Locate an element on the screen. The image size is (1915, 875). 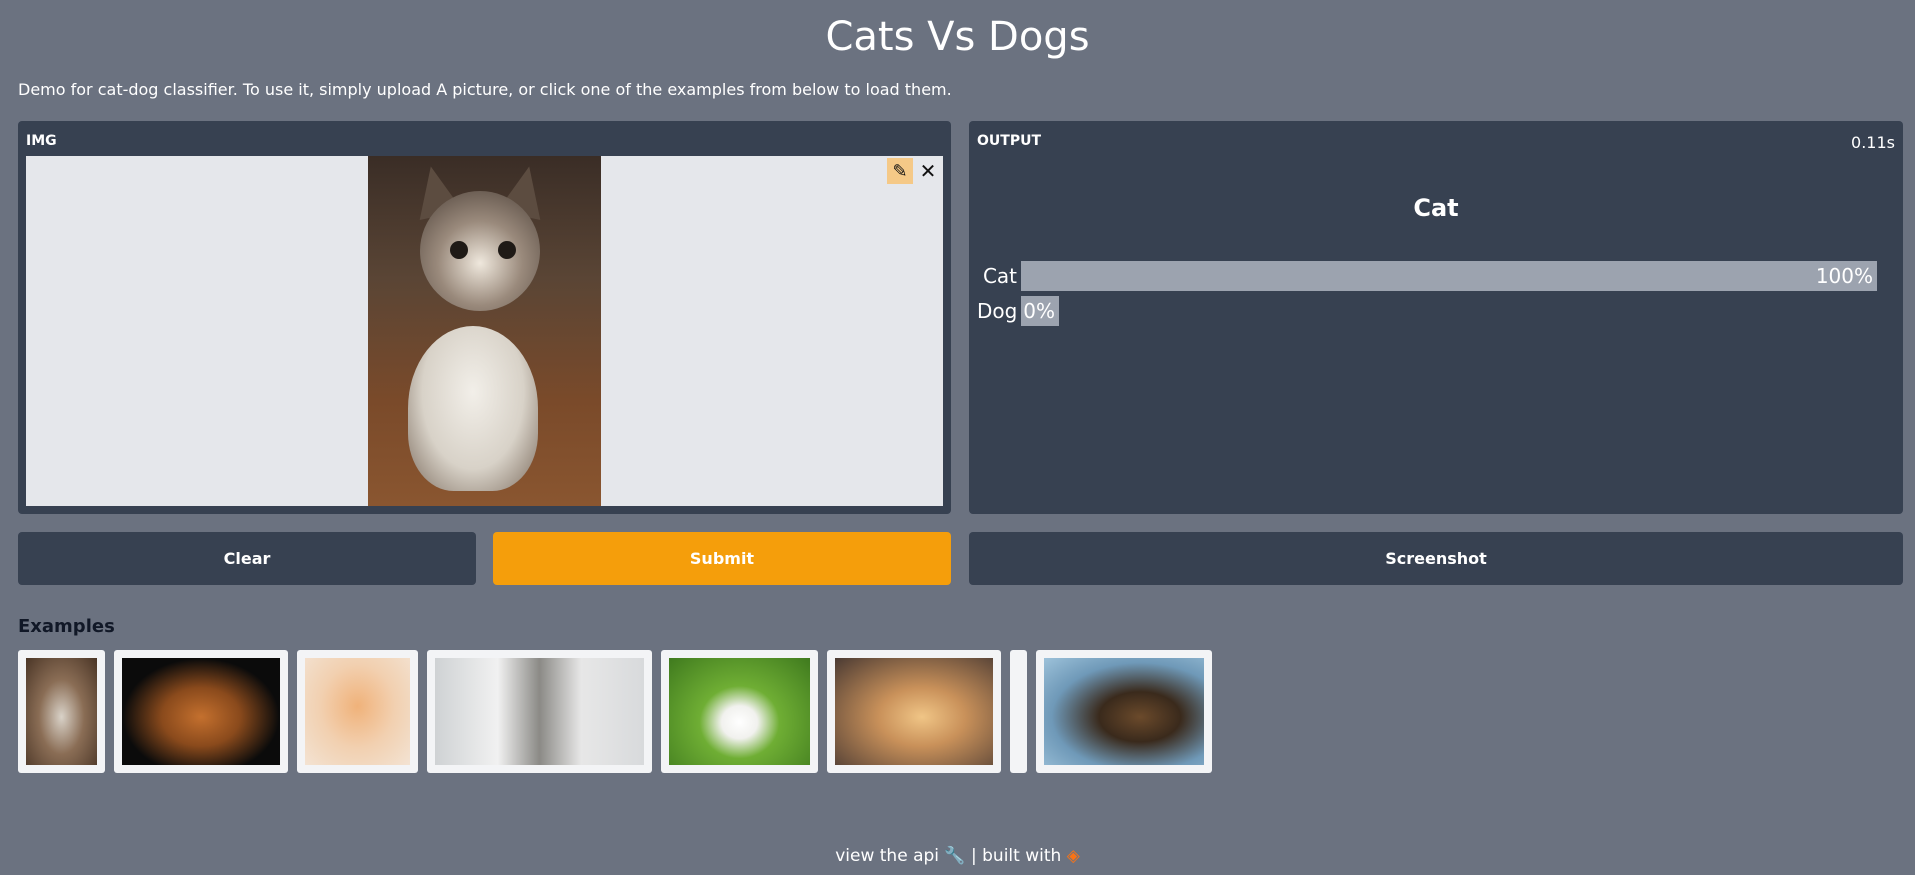
example-kitten-sitting is located at coordinates (61, 711).